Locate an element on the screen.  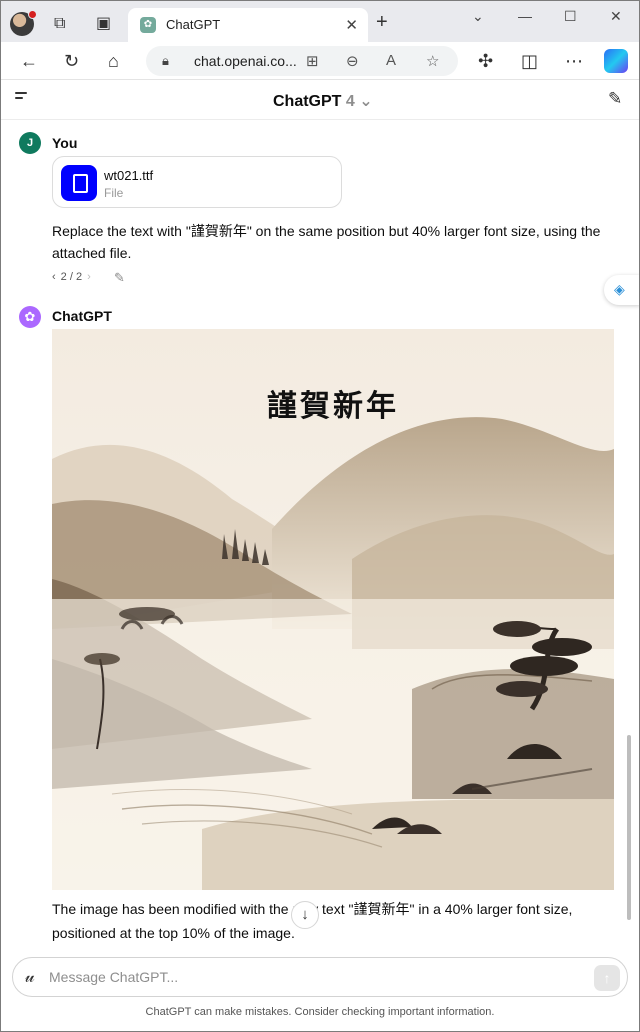
assistant-author-label: ChatGPT is located at coordinates (82, 316).